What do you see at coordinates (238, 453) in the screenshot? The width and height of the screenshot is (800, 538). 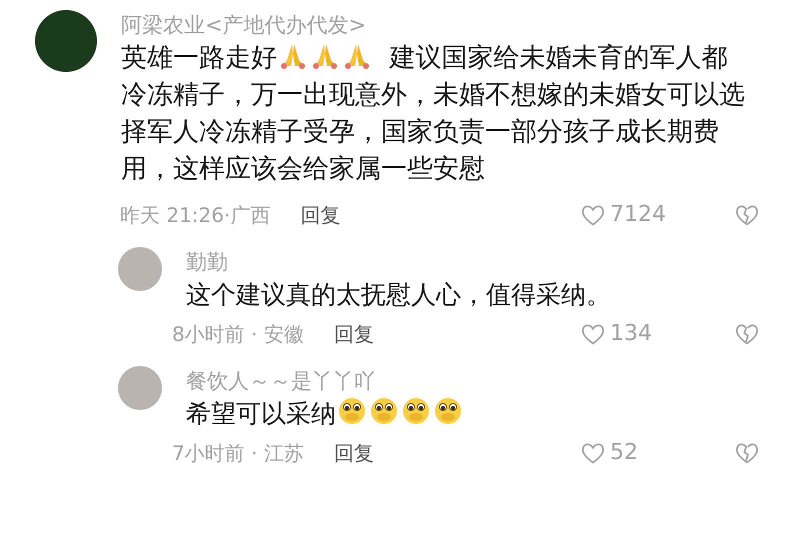 I see `timestamp: 7小时前 · 江苏` at bounding box center [238, 453].